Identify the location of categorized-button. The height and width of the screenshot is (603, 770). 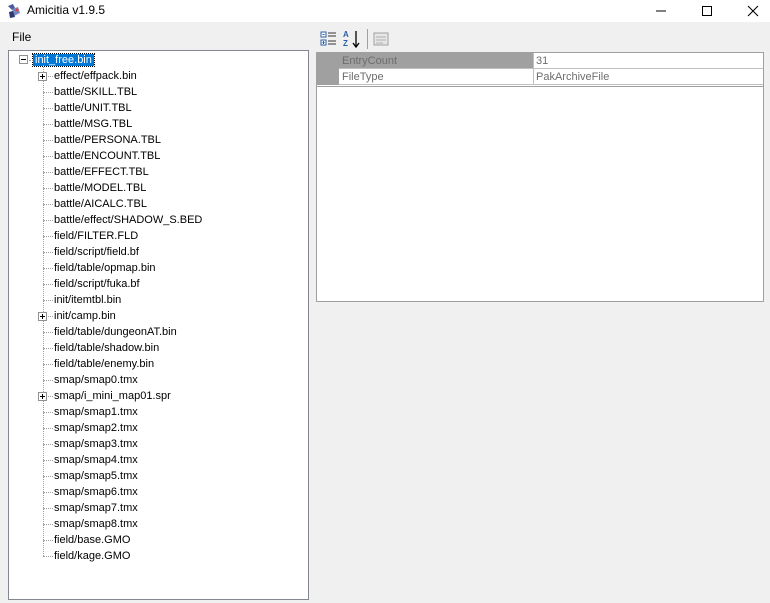
(329, 39).